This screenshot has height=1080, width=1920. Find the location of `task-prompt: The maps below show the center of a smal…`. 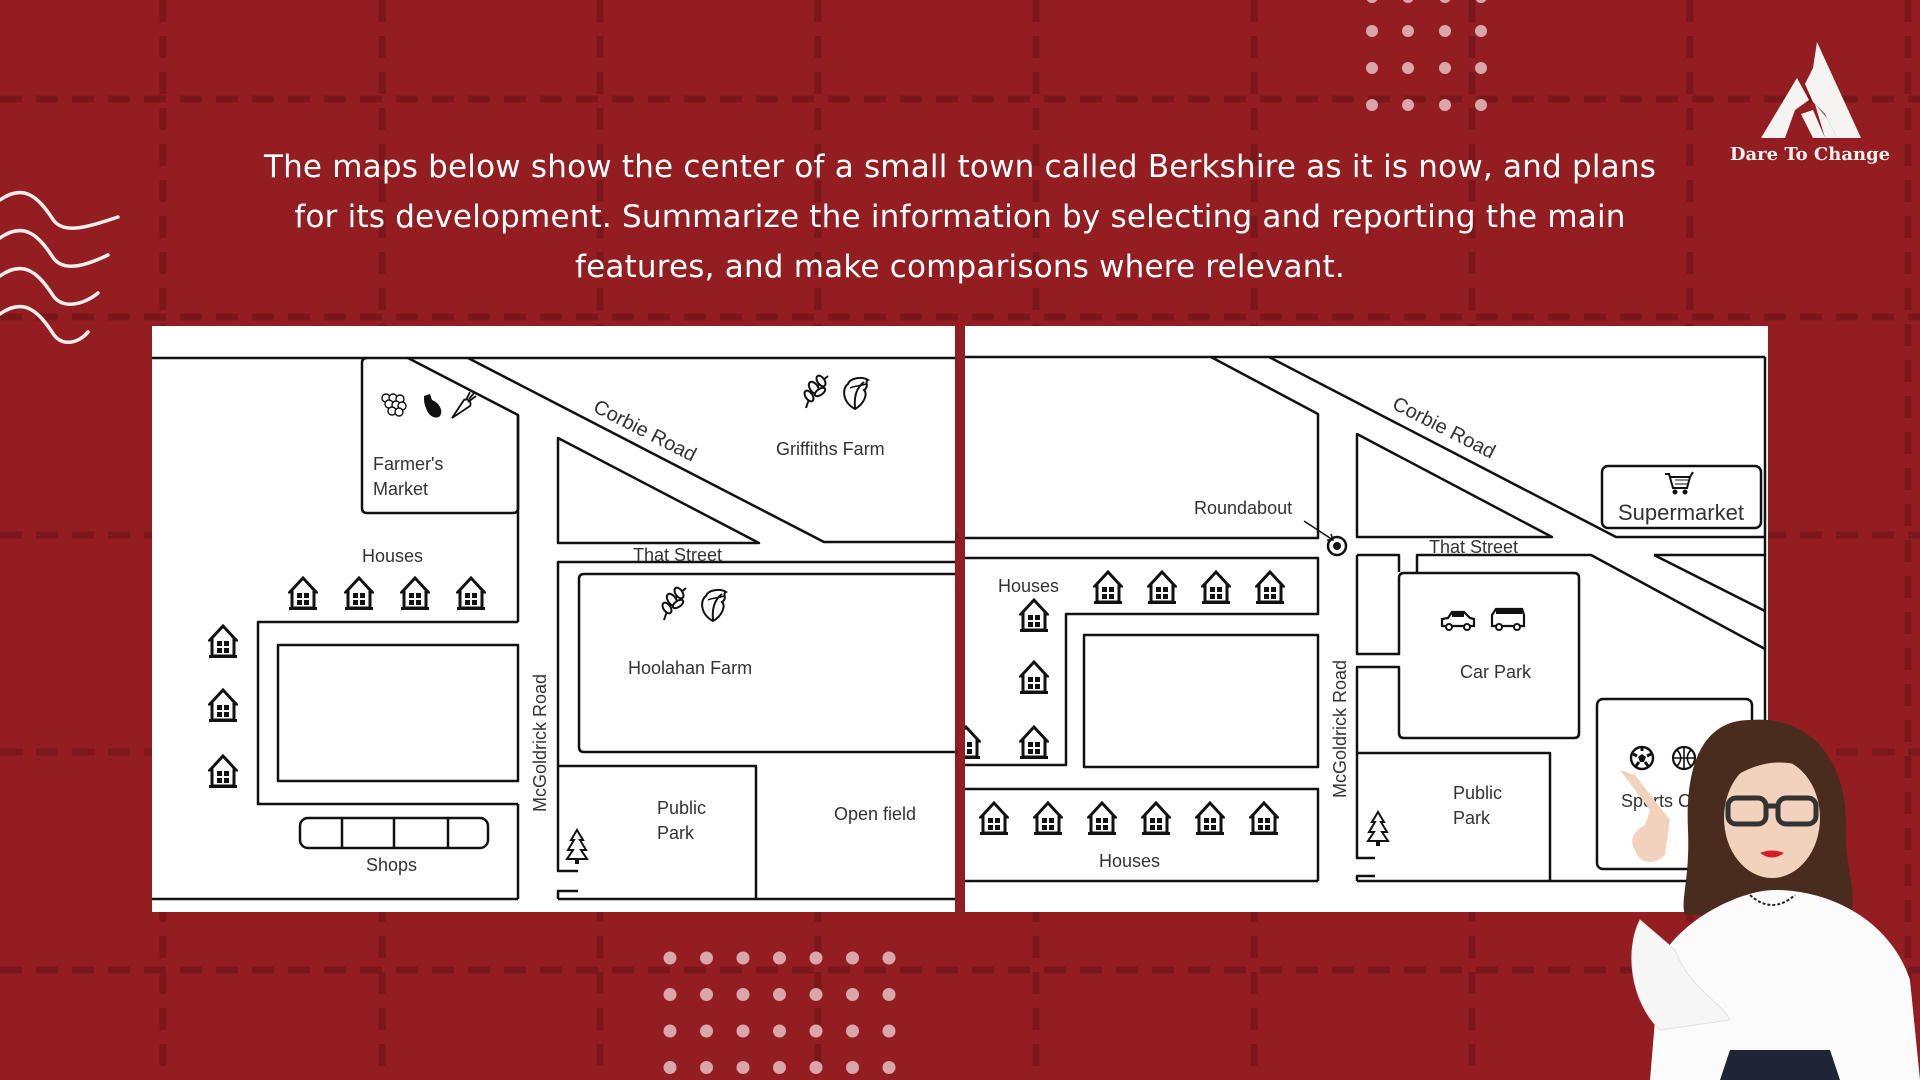

task-prompt: The maps below show the center of a smal… is located at coordinates (960, 217).